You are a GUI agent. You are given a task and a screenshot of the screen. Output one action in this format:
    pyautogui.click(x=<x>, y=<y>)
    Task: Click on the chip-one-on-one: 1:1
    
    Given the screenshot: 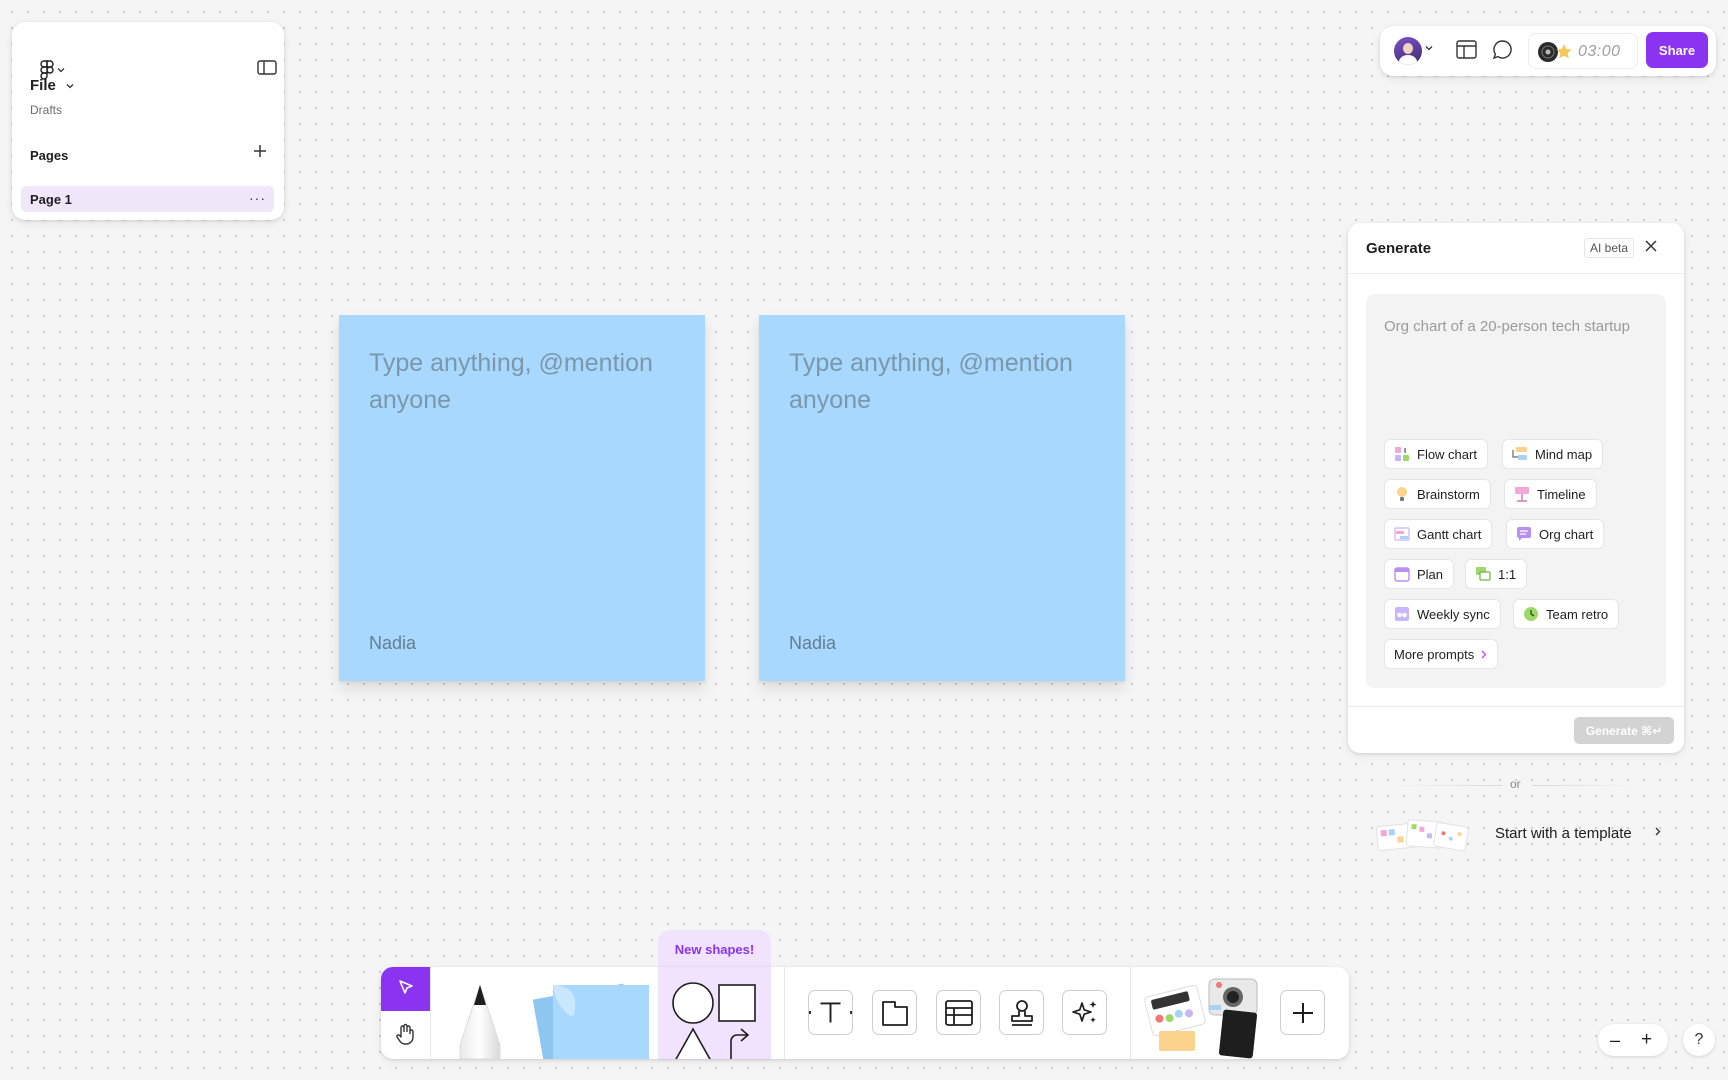 What is the action you would take?
    pyautogui.click(x=1496, y=574)
    